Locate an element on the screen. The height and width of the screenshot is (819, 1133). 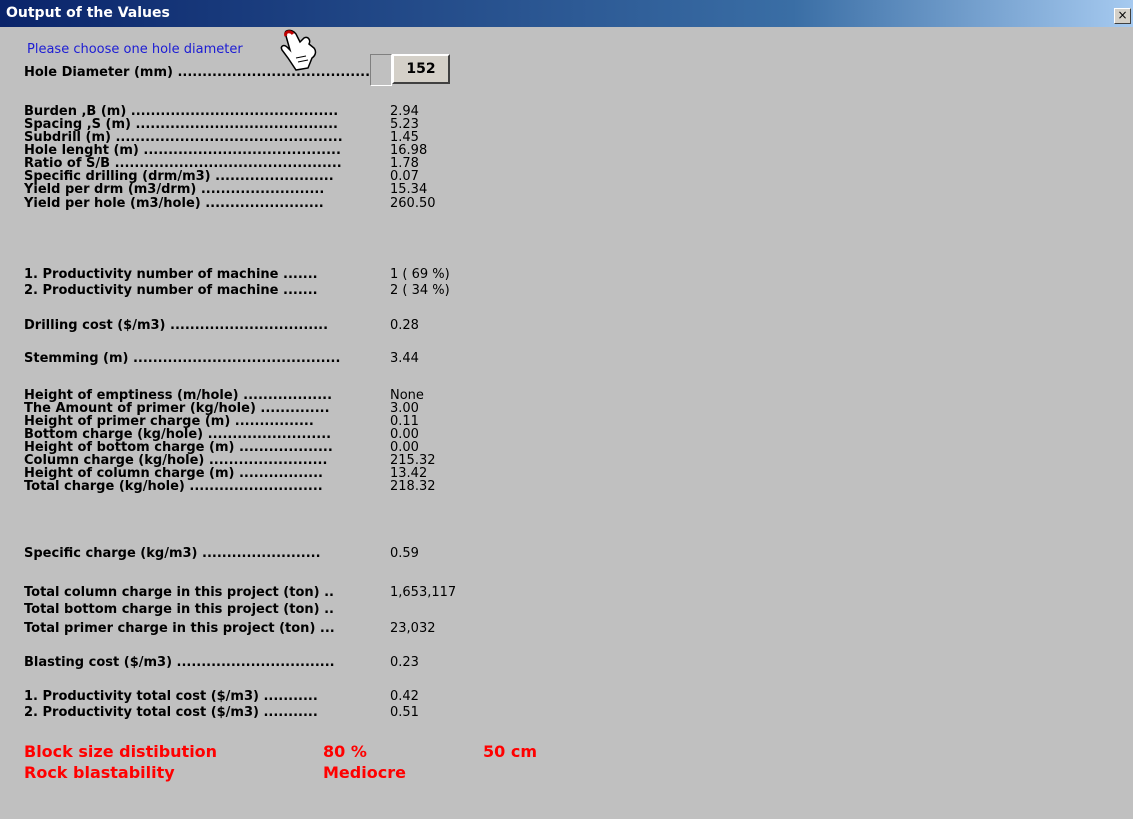
rock-blastability-value: Mediocre is located at coordinates (364, 772).